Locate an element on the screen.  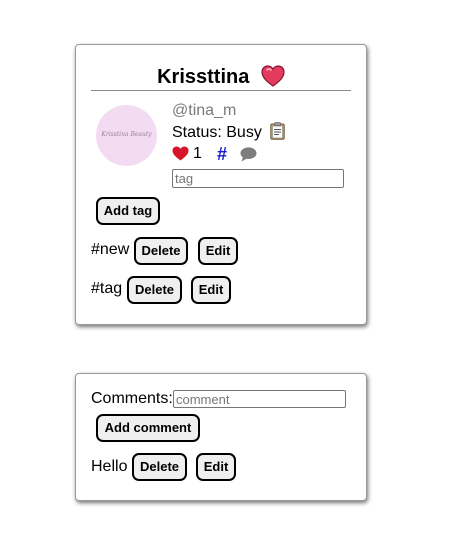
status-text: Status: Busy is located at coordinates (217, 132).